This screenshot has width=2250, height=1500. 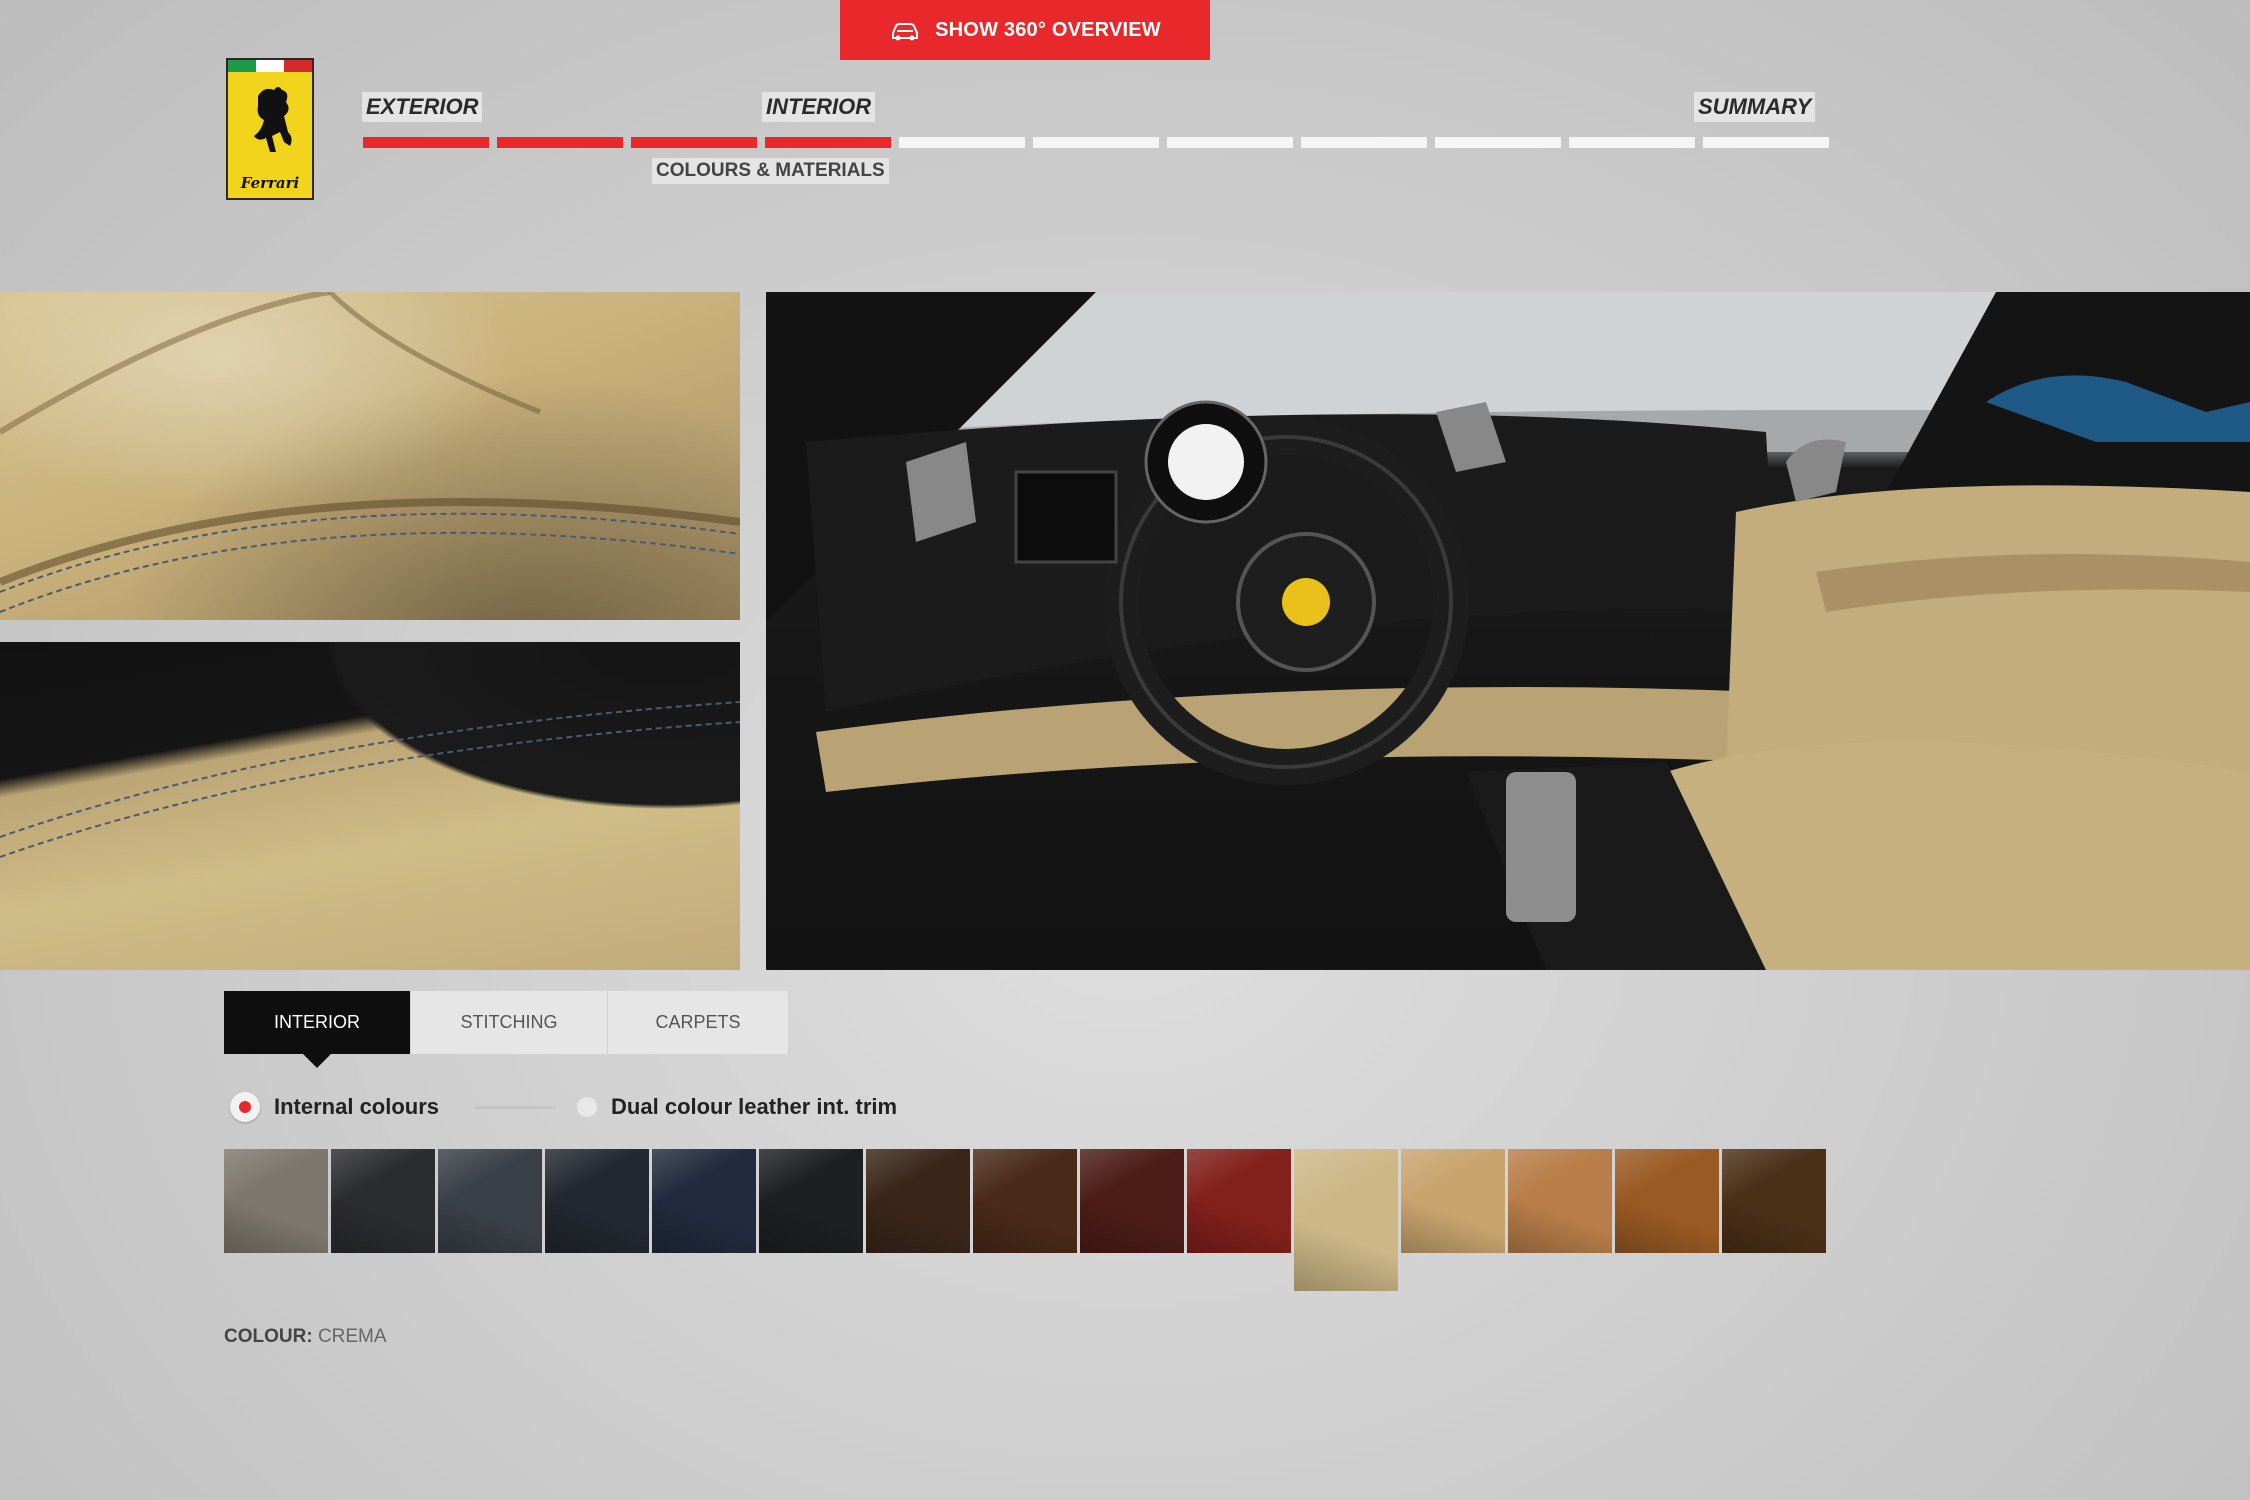 What do you see at coordinates (698, 1022) in the screenshot?
I see `tab-carpets: CARPETS` at bounding box center [698, 1022].